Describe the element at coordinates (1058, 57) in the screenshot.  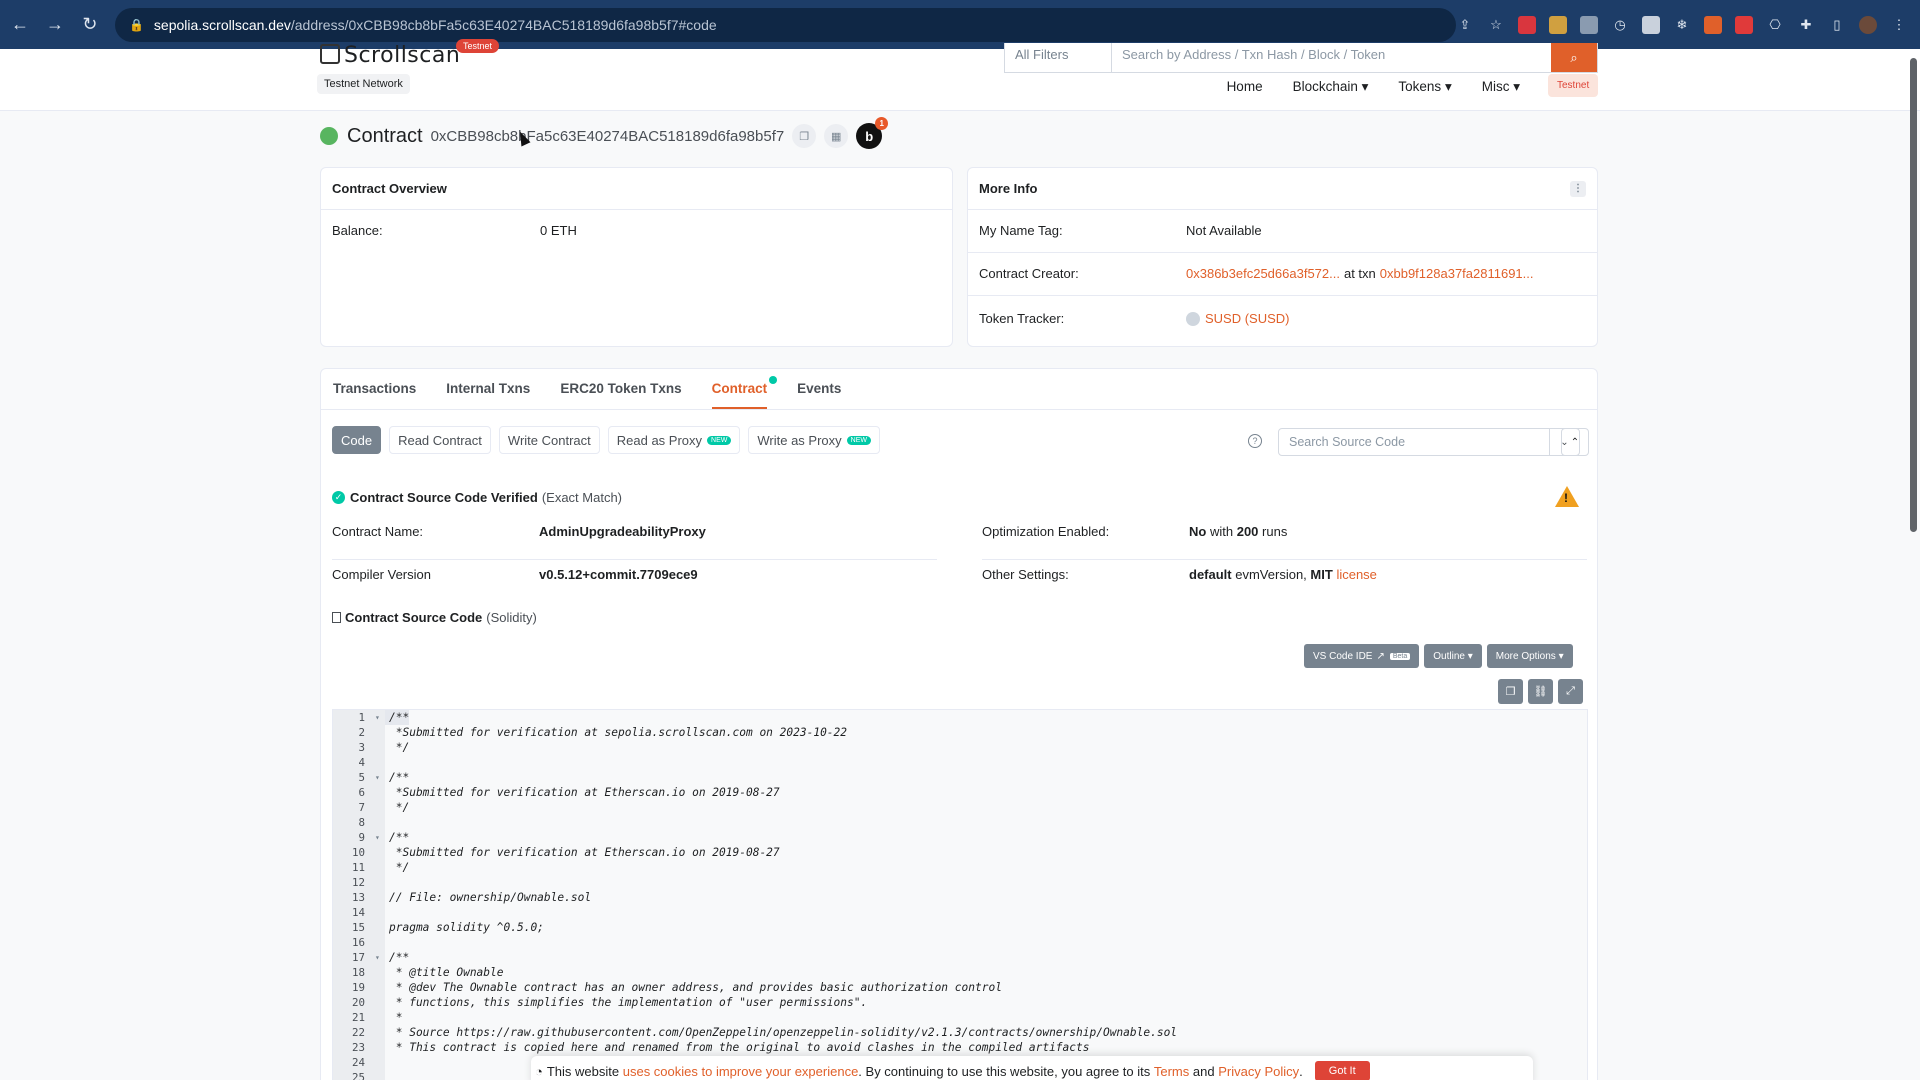
I see `filter-select: All Filters` at that location.